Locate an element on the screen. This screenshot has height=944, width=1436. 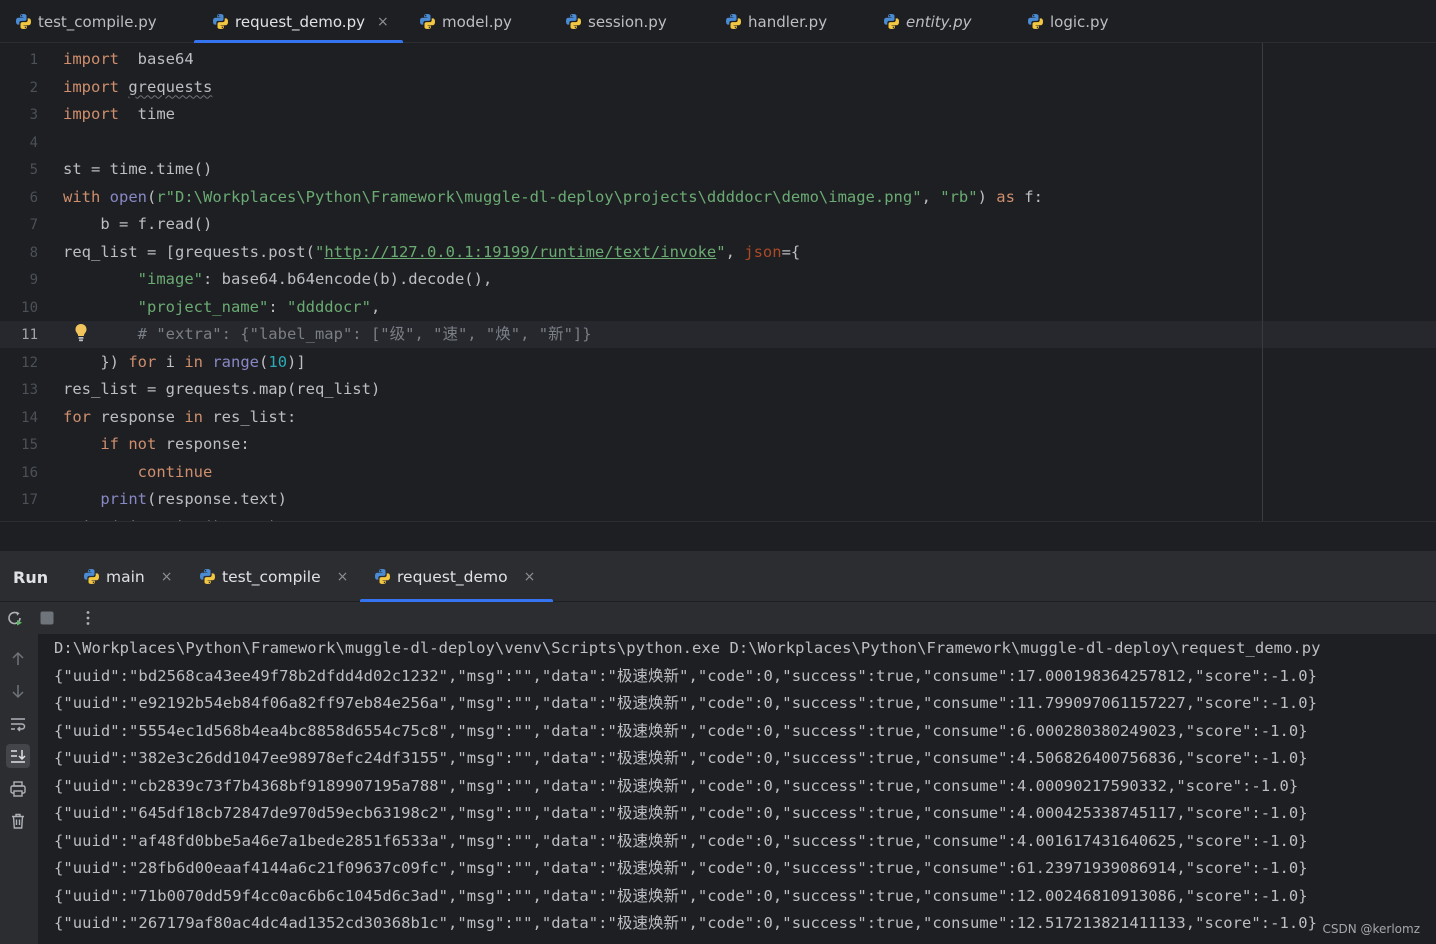
run-tab-label: test_compile is located at coordinates (271, 576).